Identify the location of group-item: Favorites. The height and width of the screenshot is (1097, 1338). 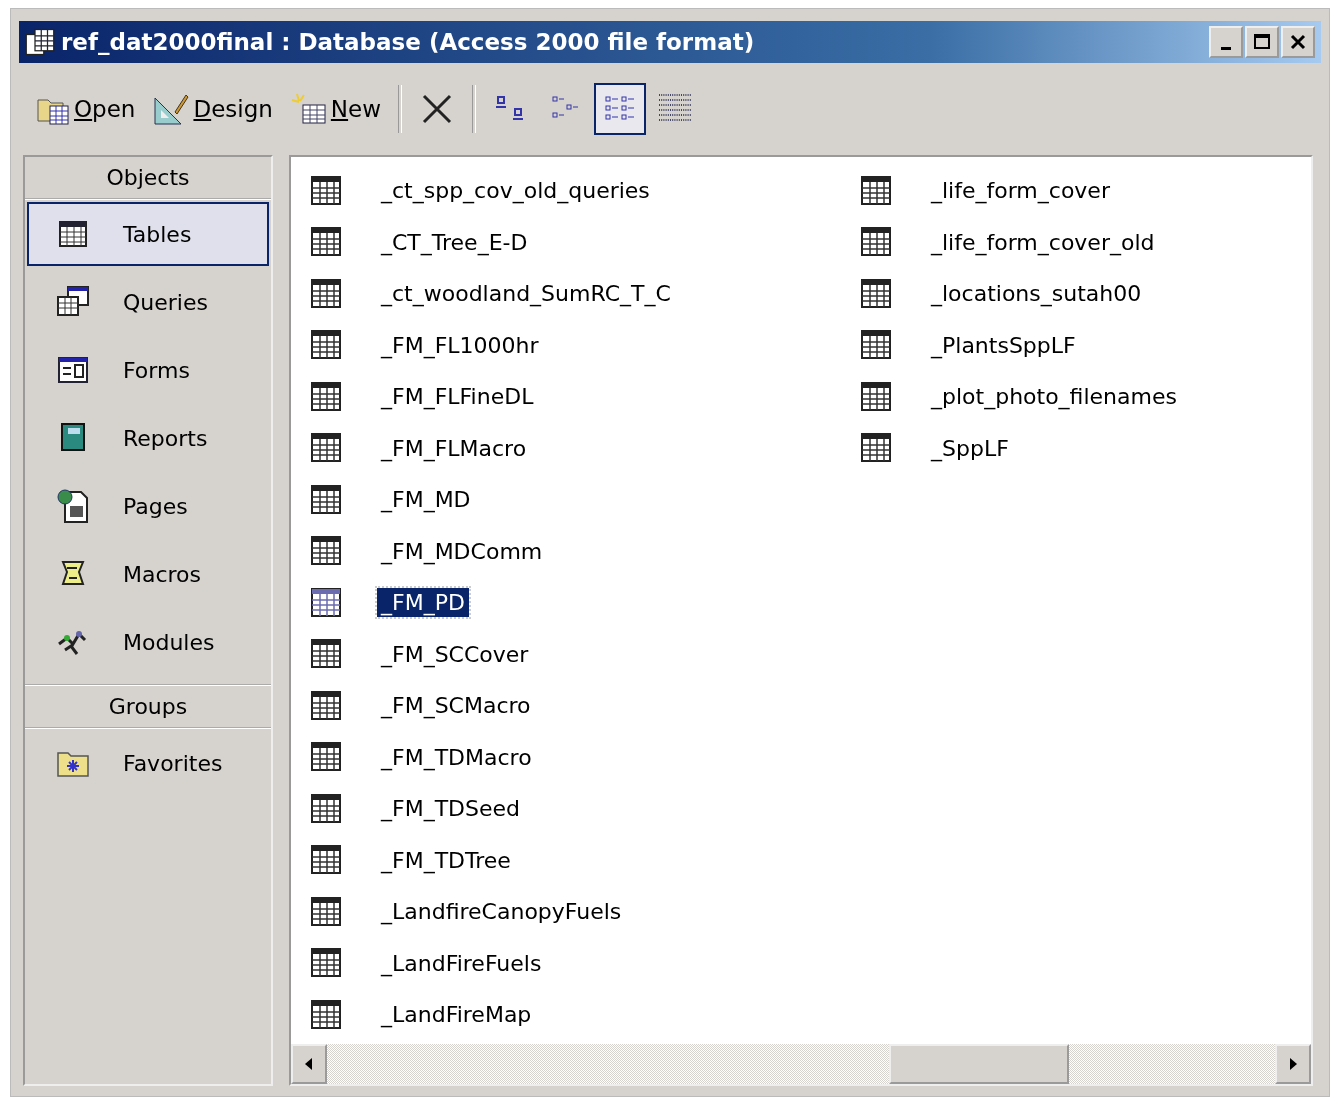
(148, 763).